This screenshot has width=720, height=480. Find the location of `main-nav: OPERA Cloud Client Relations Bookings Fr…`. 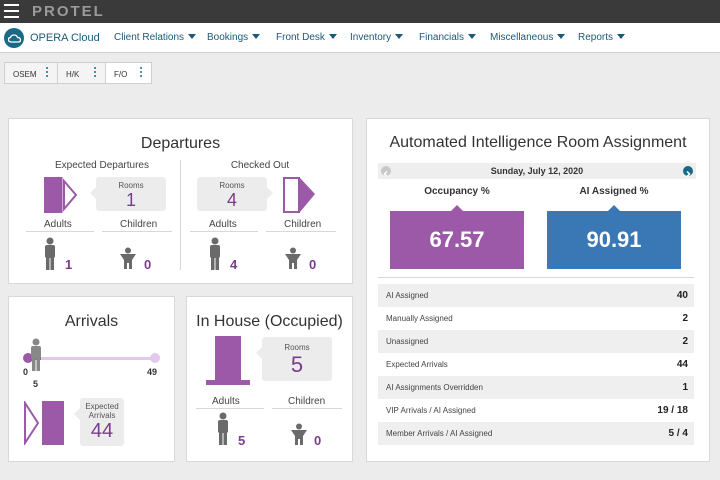

main-nav: OPERA Cloud Client Relations Bookings Fr… is located at coordinates (360, 38).